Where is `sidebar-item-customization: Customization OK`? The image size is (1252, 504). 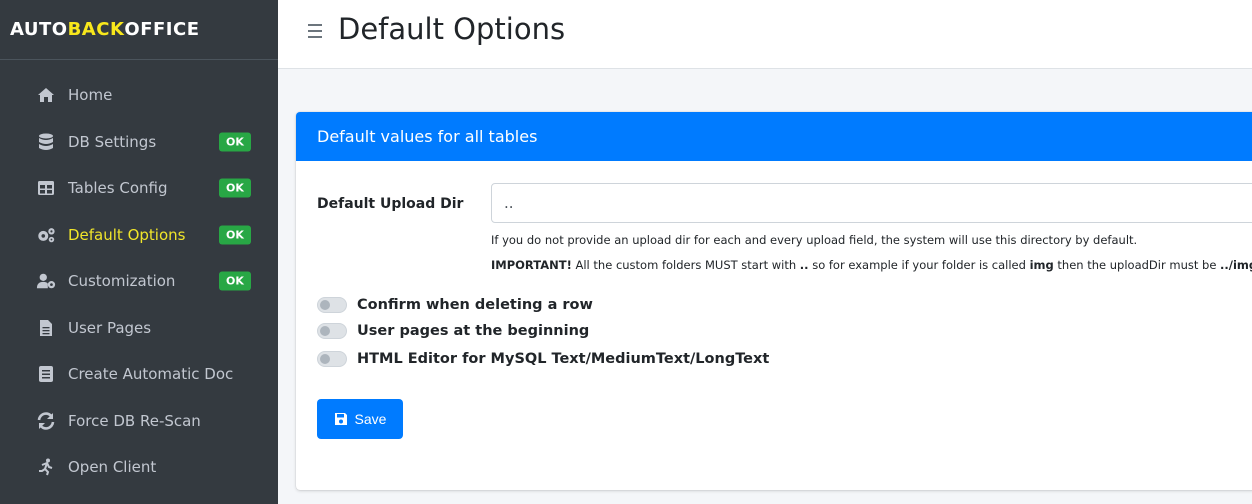
sidebar-item-customization: Customization OK is located at coordinates (139, 281).